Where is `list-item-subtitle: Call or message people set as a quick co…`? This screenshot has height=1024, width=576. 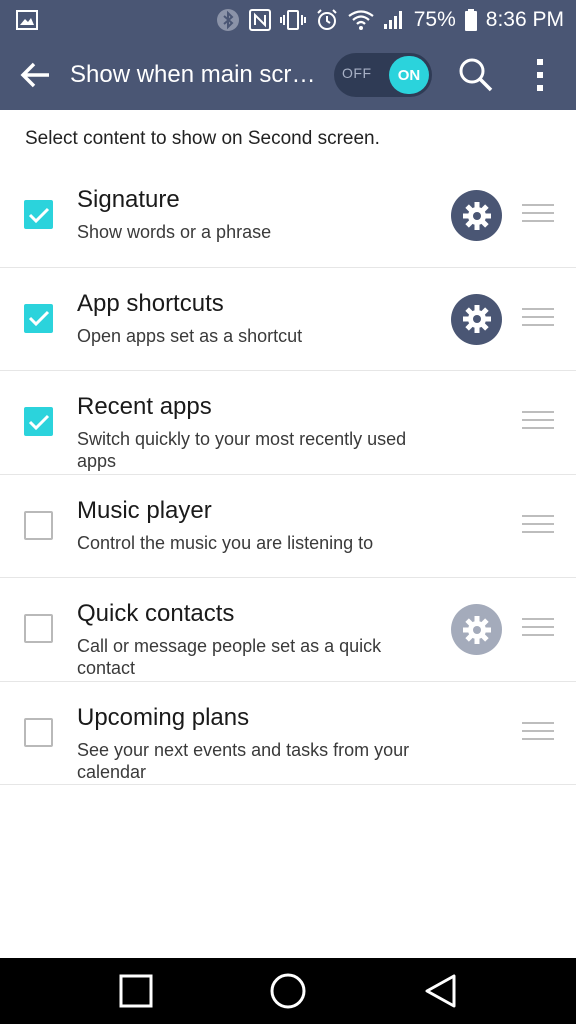
list-item-subtitle: Call or message people set as a quick co… is located at coordinates (229, 657).